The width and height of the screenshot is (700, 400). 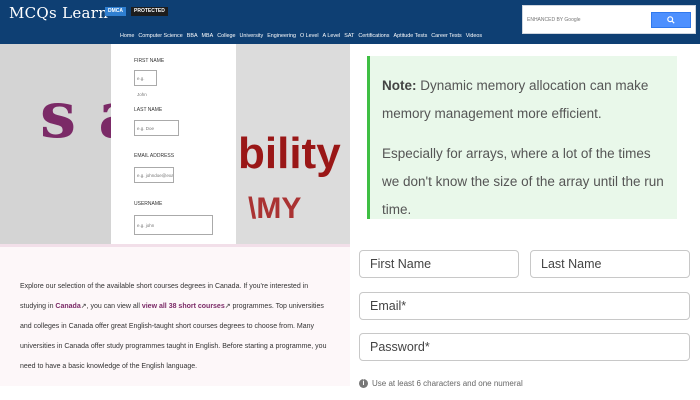 I want to click on nav-item-computer-science: Computer Science, so click(x=160, y=36).